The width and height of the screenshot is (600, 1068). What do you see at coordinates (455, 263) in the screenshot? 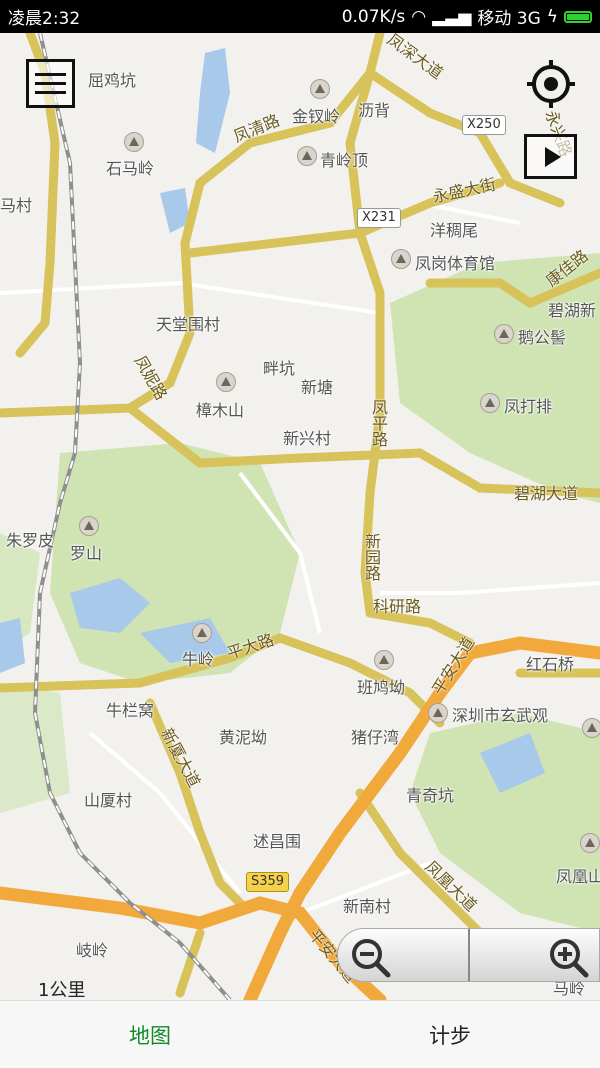
I see `place-label: 凤岗体育馆` at bounding box center [455, 263].